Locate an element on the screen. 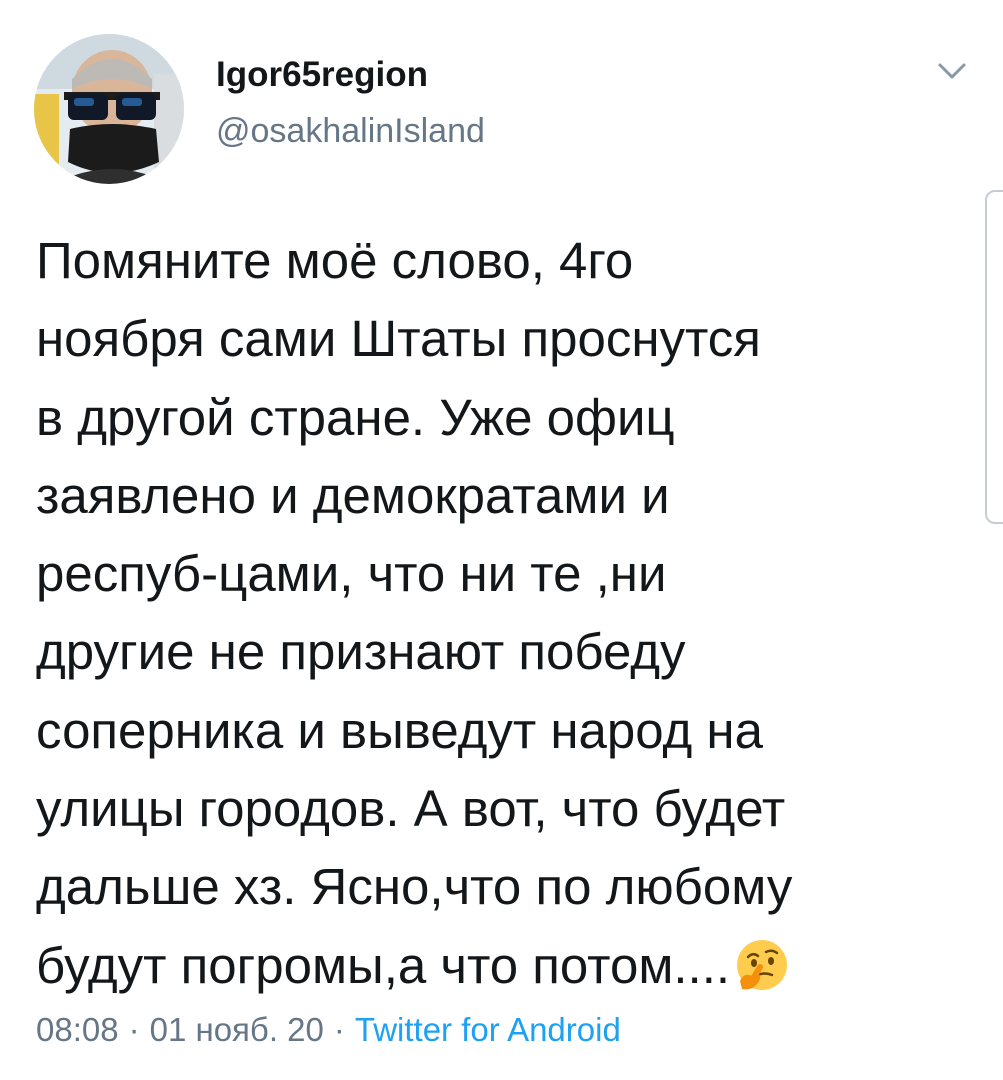  tweet-text-line: респуб-цами, что ни те ,ни is located at coordinates (351, 574).